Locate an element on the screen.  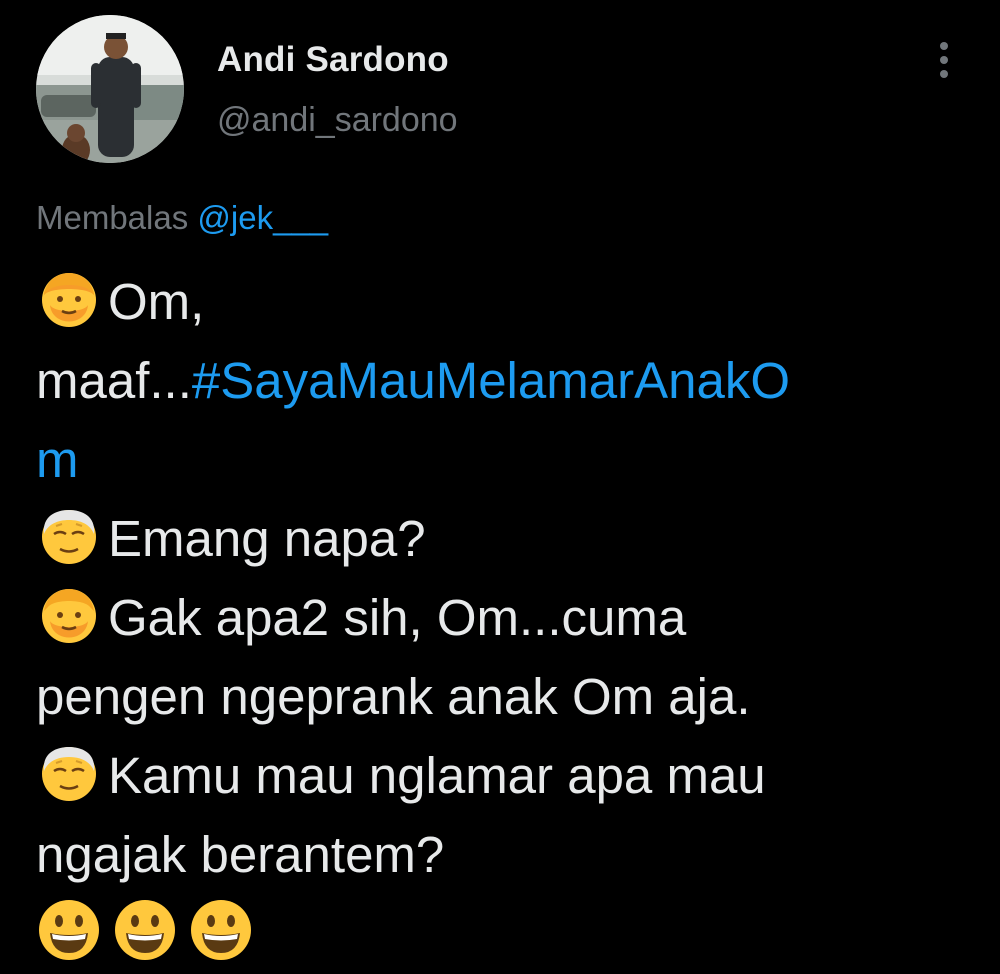
body-line-1: Om, is located at coordinates (156, 301).